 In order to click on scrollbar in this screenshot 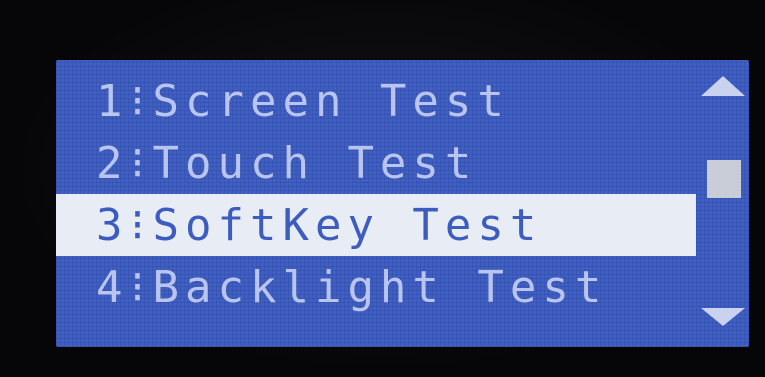, I will do `click(723, 204)`.